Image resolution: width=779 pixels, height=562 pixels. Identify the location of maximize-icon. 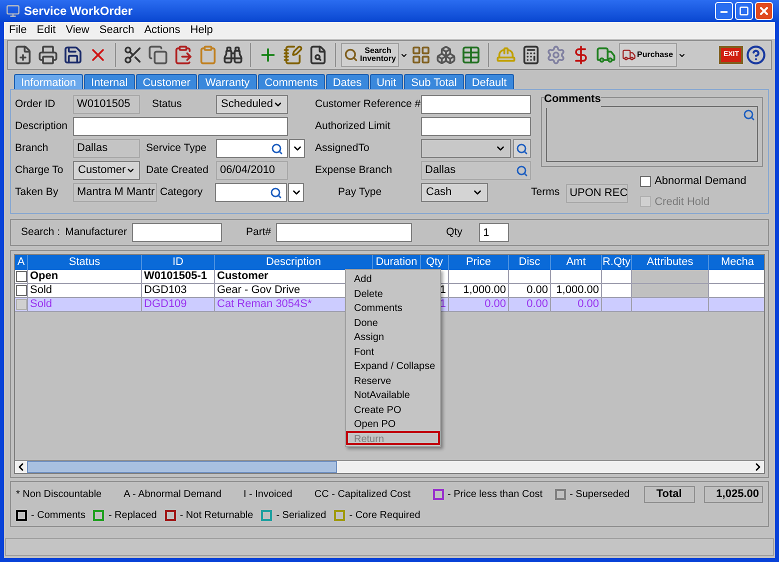
(744, 11).